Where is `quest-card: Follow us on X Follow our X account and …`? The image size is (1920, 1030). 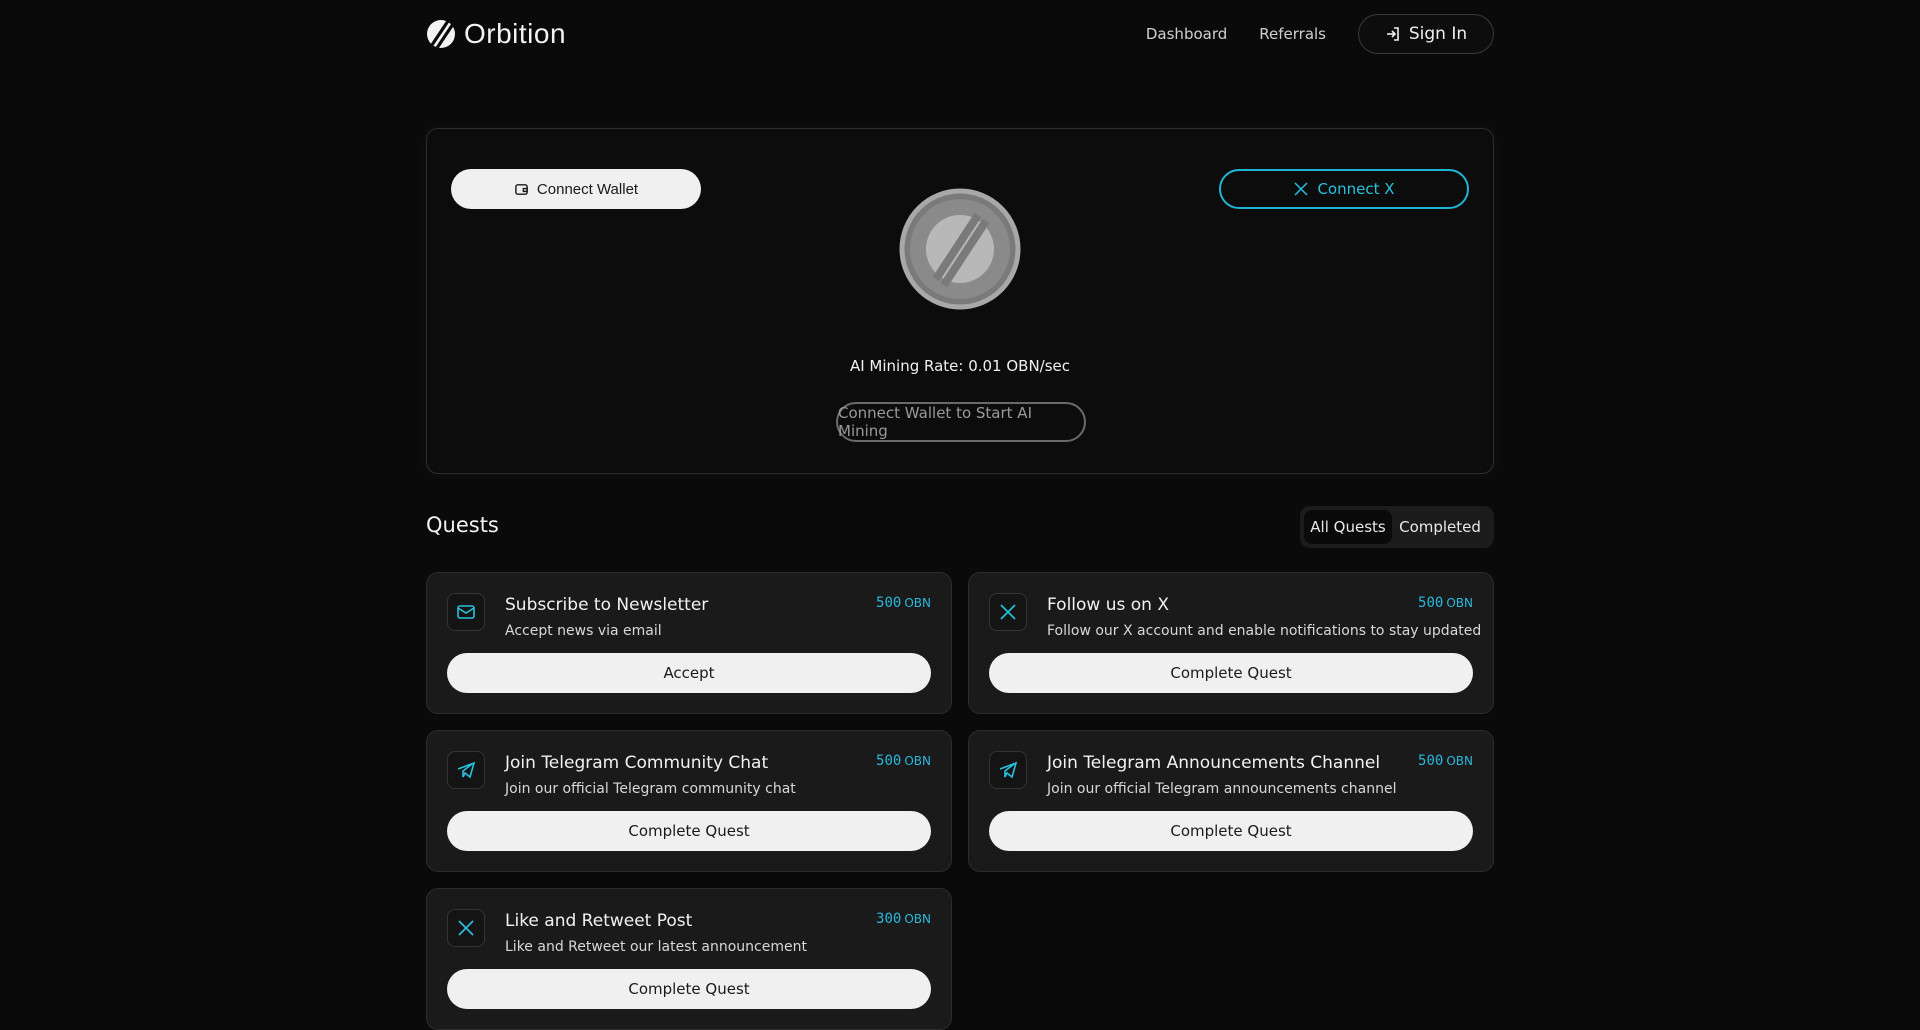
quest-card: Follow us on X Follow our X account and … is located at coordinates (1231, 643).